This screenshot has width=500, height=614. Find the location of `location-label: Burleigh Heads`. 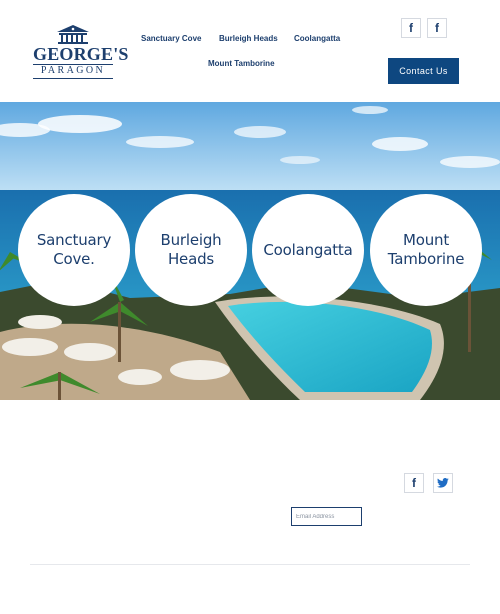

location-label: Burleigh Heads is located at coordinates (191, 249).